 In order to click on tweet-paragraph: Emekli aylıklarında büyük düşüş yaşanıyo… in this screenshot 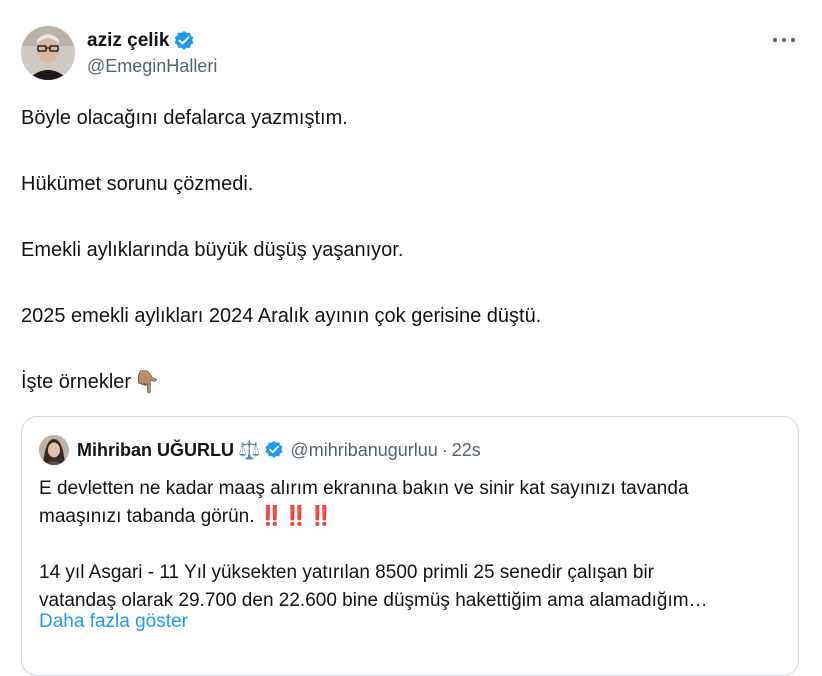, I will do `click(212, 250)`.